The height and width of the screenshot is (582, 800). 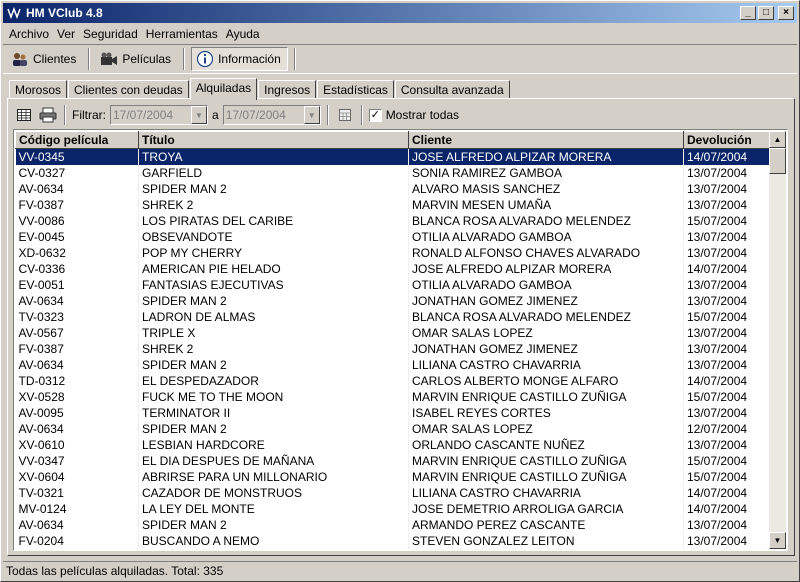 I want to click on scroll-up-button: ▲, so click(x=777, y=139).